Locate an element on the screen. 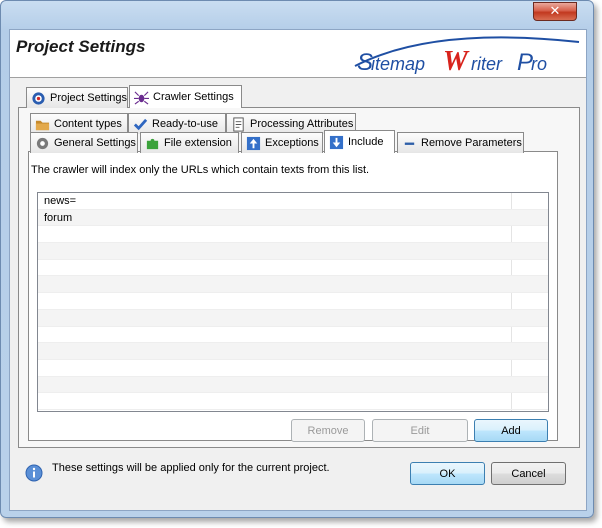 The width and height of the screenshot is (602, 528). list-item: forum is located at coordinates (293, 218).